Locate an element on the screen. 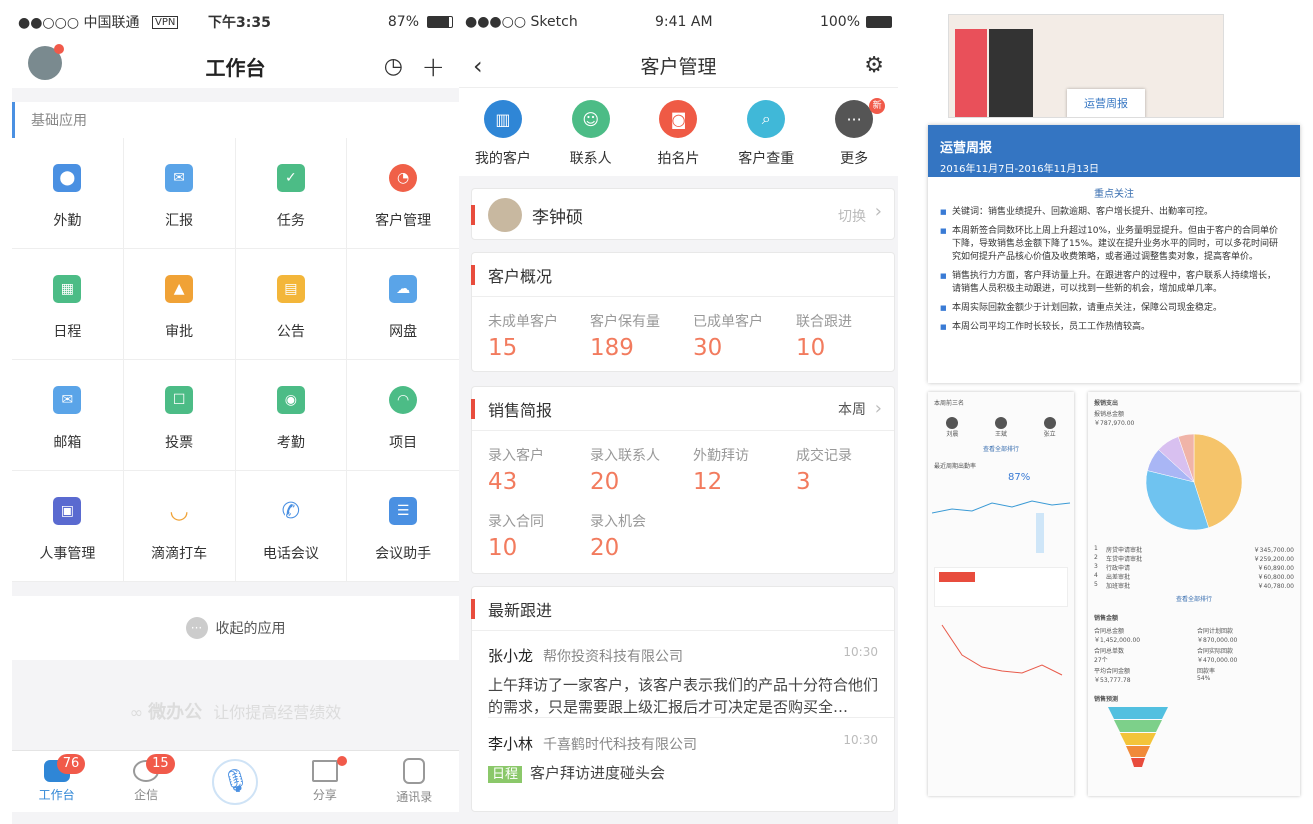  followup-item: 李小林 千喜鹤时代科技有限公司 10:30 日程 客户拜访进度碰头会 is located at coordinates (683, 759).